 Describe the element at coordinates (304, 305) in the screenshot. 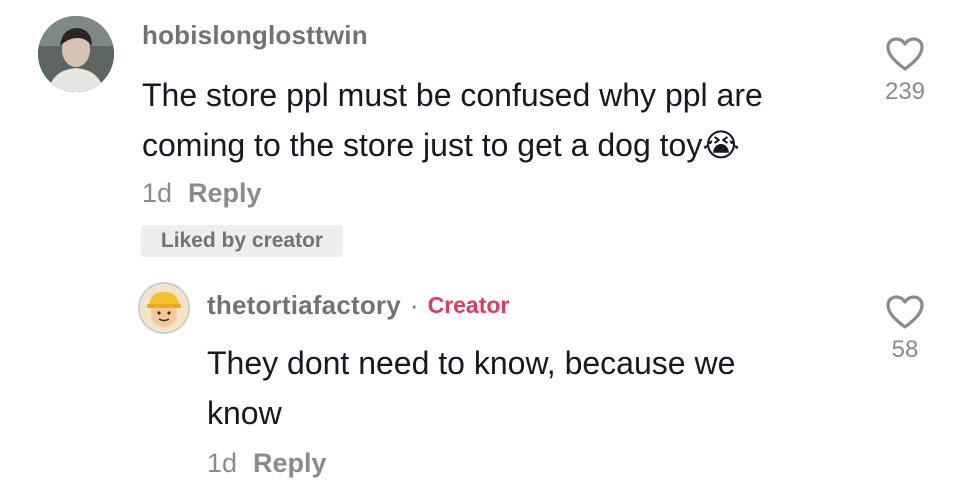

I see `reply-username: thetortiafactory` at that location.